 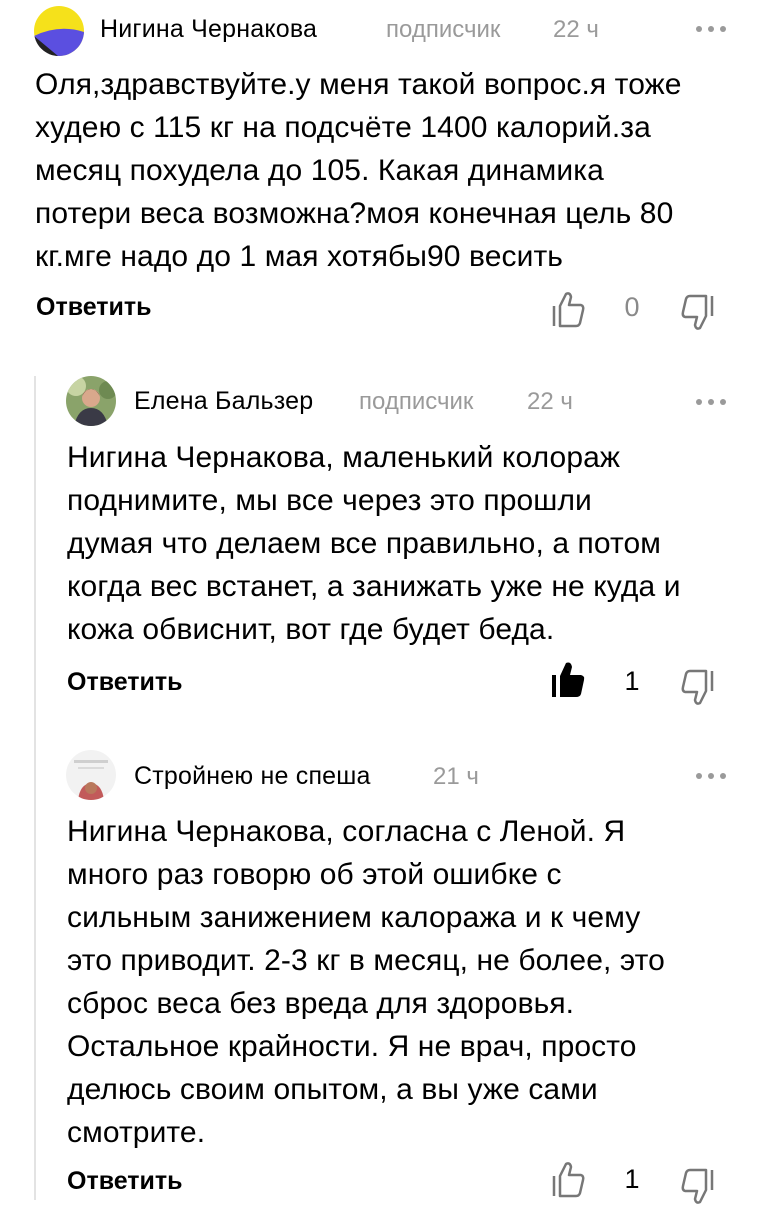 I want to click on like-icon-filled, so click(x=568, y=680).